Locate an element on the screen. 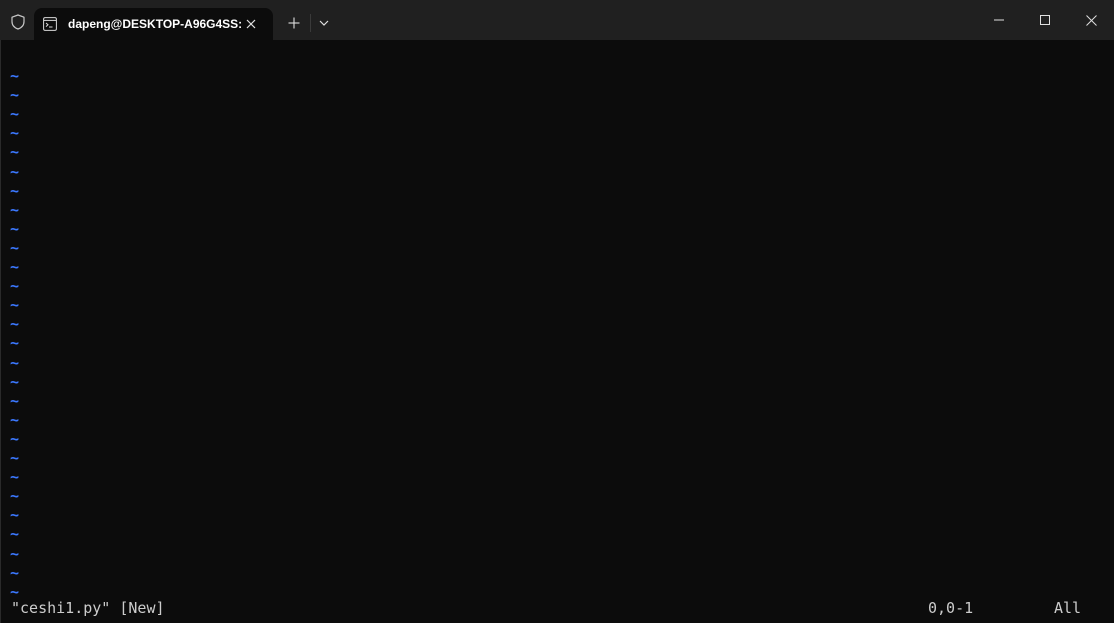 Image resolution: width=1114 pixels, height=623 pixels. tab-dropdown-button is located at coordinates (324, 23).